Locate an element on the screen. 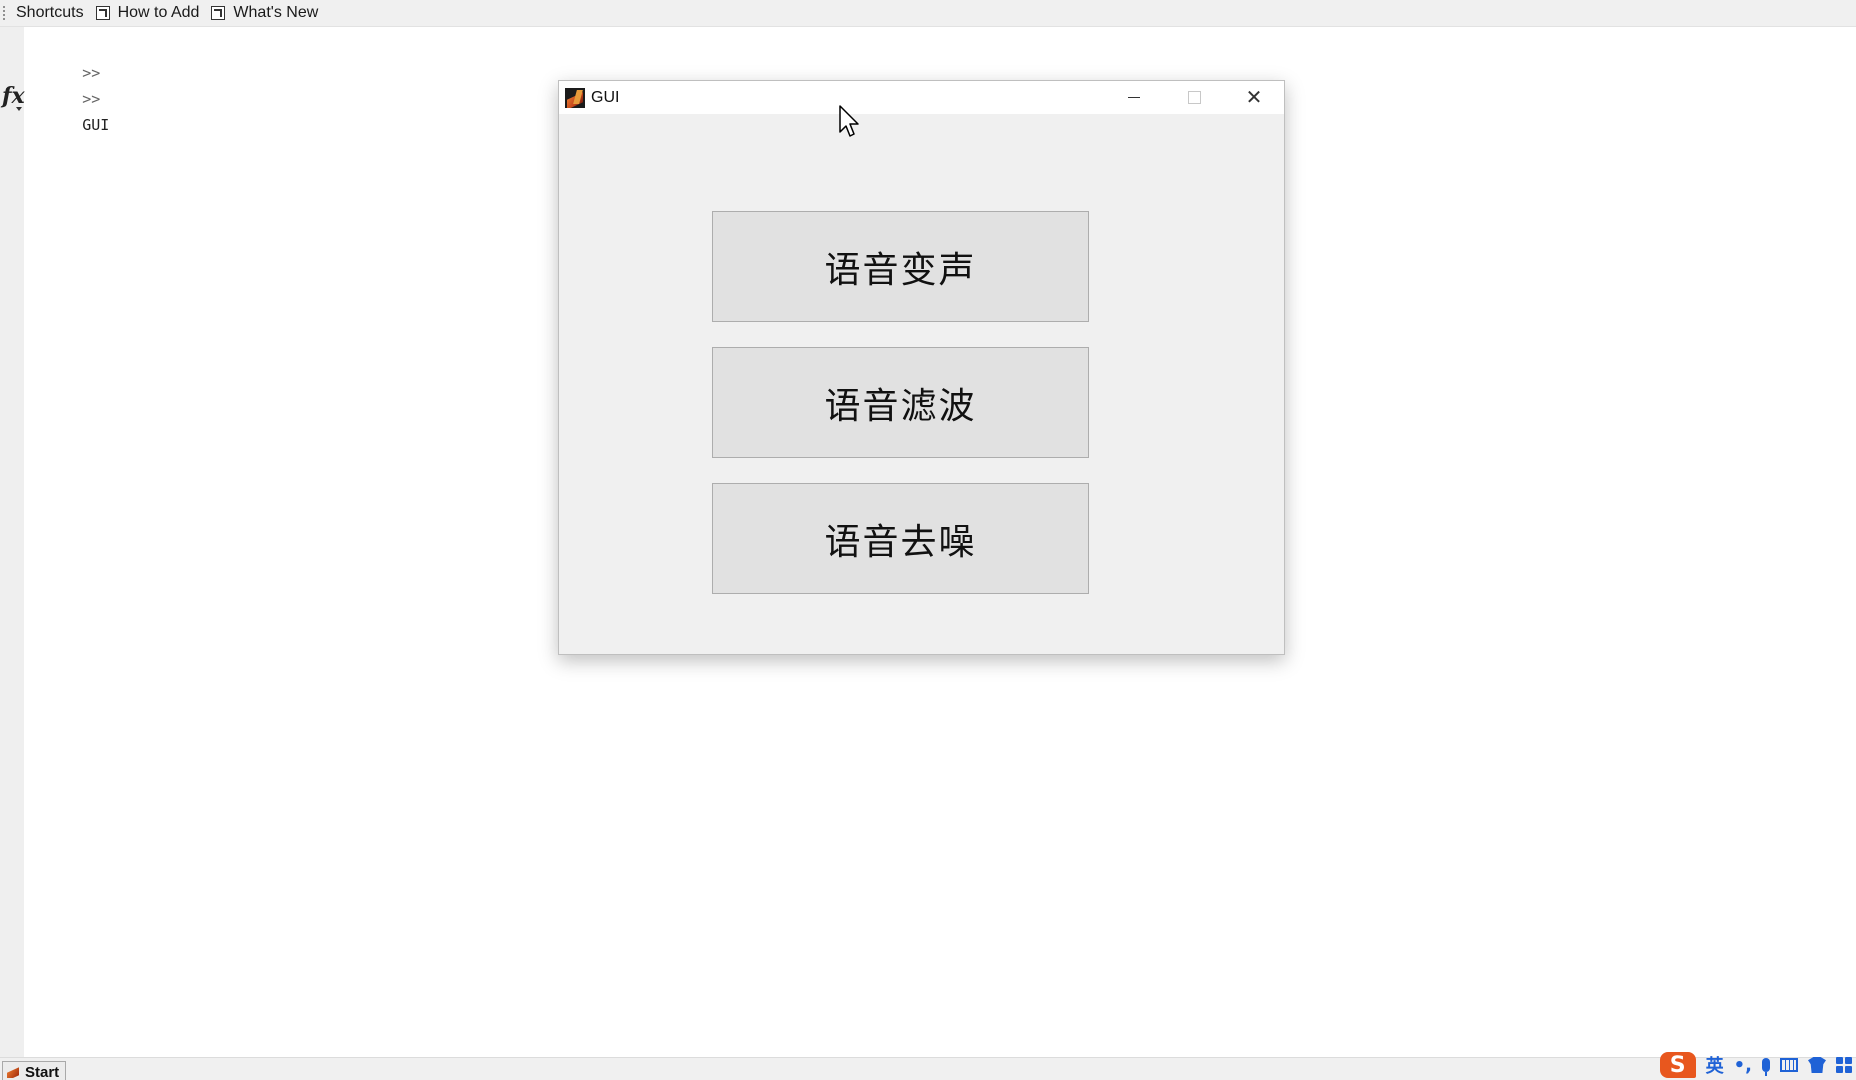  window-controls: ✕ is located at coordinates (1194, 97).